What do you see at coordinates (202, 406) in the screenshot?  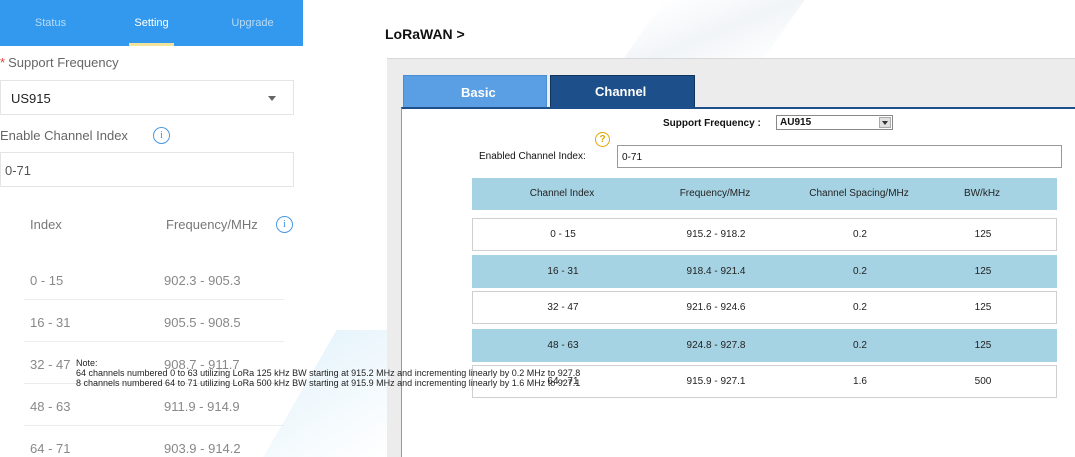 I see `row-frequency: 911.9 - 914.9` at bounding box center [202, 406].